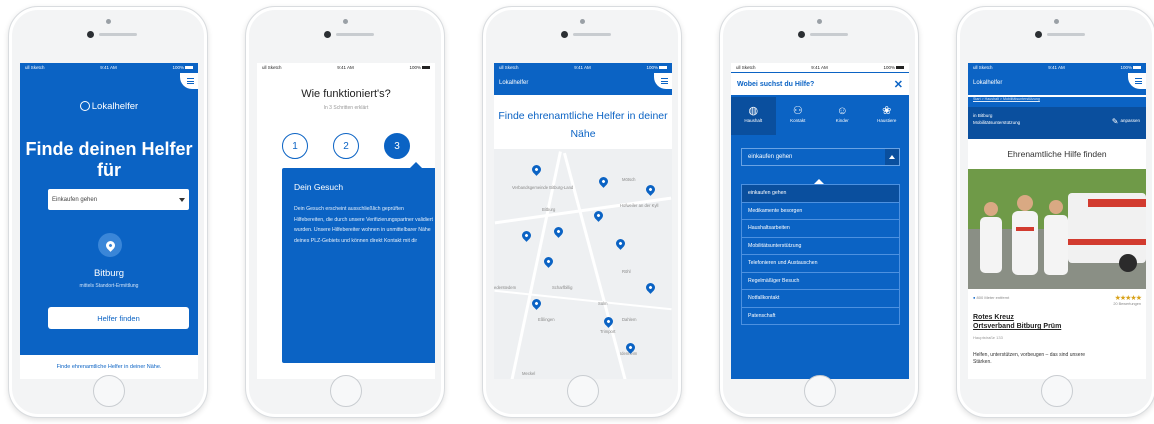 The width and height of the screenshot is (1154, 424). What do you see at coordinates (109, 273) in the screenshot?
I see `city-label: Bitburg` at bounding box center [109, 273].